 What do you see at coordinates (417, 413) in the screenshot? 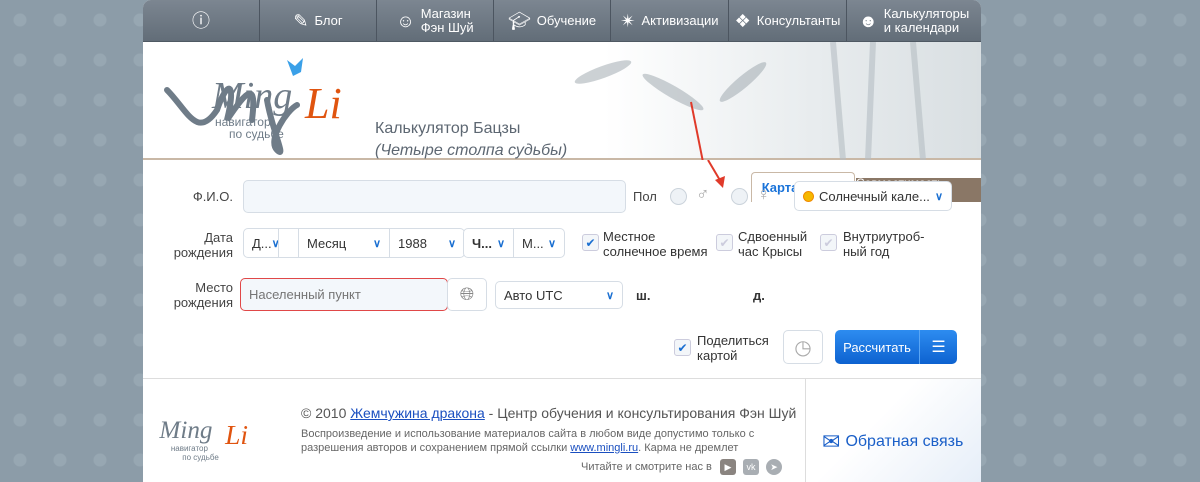
I see `company-link: Жемчужина дракона` at bounding box center [417, 413].